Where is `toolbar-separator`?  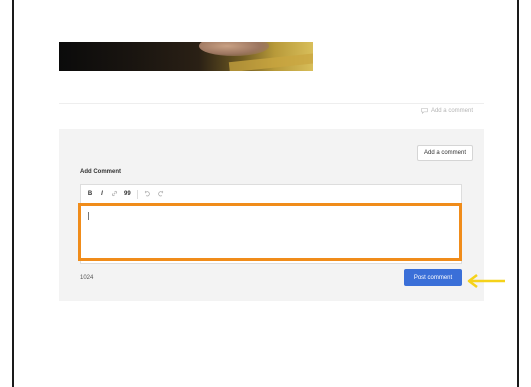 toolbar-separator is located at coordinates (137, 194).